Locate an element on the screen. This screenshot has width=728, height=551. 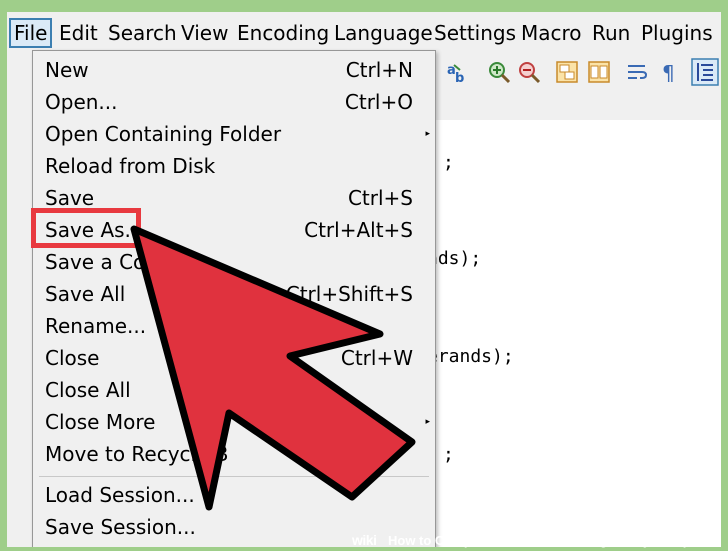
menu-item-new: New Ctrl+N is located at coordinates (234, 71).